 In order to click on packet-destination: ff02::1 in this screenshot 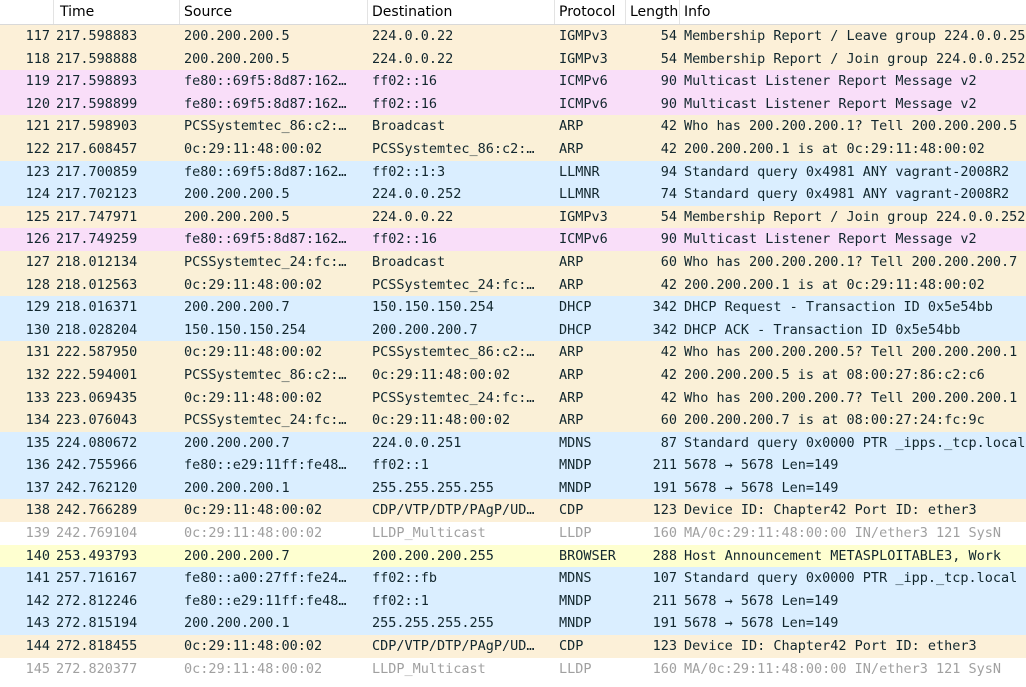, I will do `click(400, 600)`.